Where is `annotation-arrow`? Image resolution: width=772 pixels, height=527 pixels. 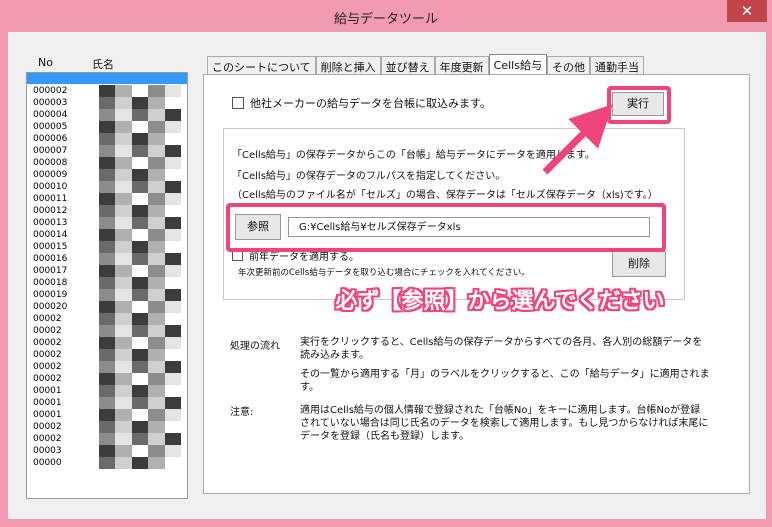 annotation-arrow is located at coordinates (577, 139).